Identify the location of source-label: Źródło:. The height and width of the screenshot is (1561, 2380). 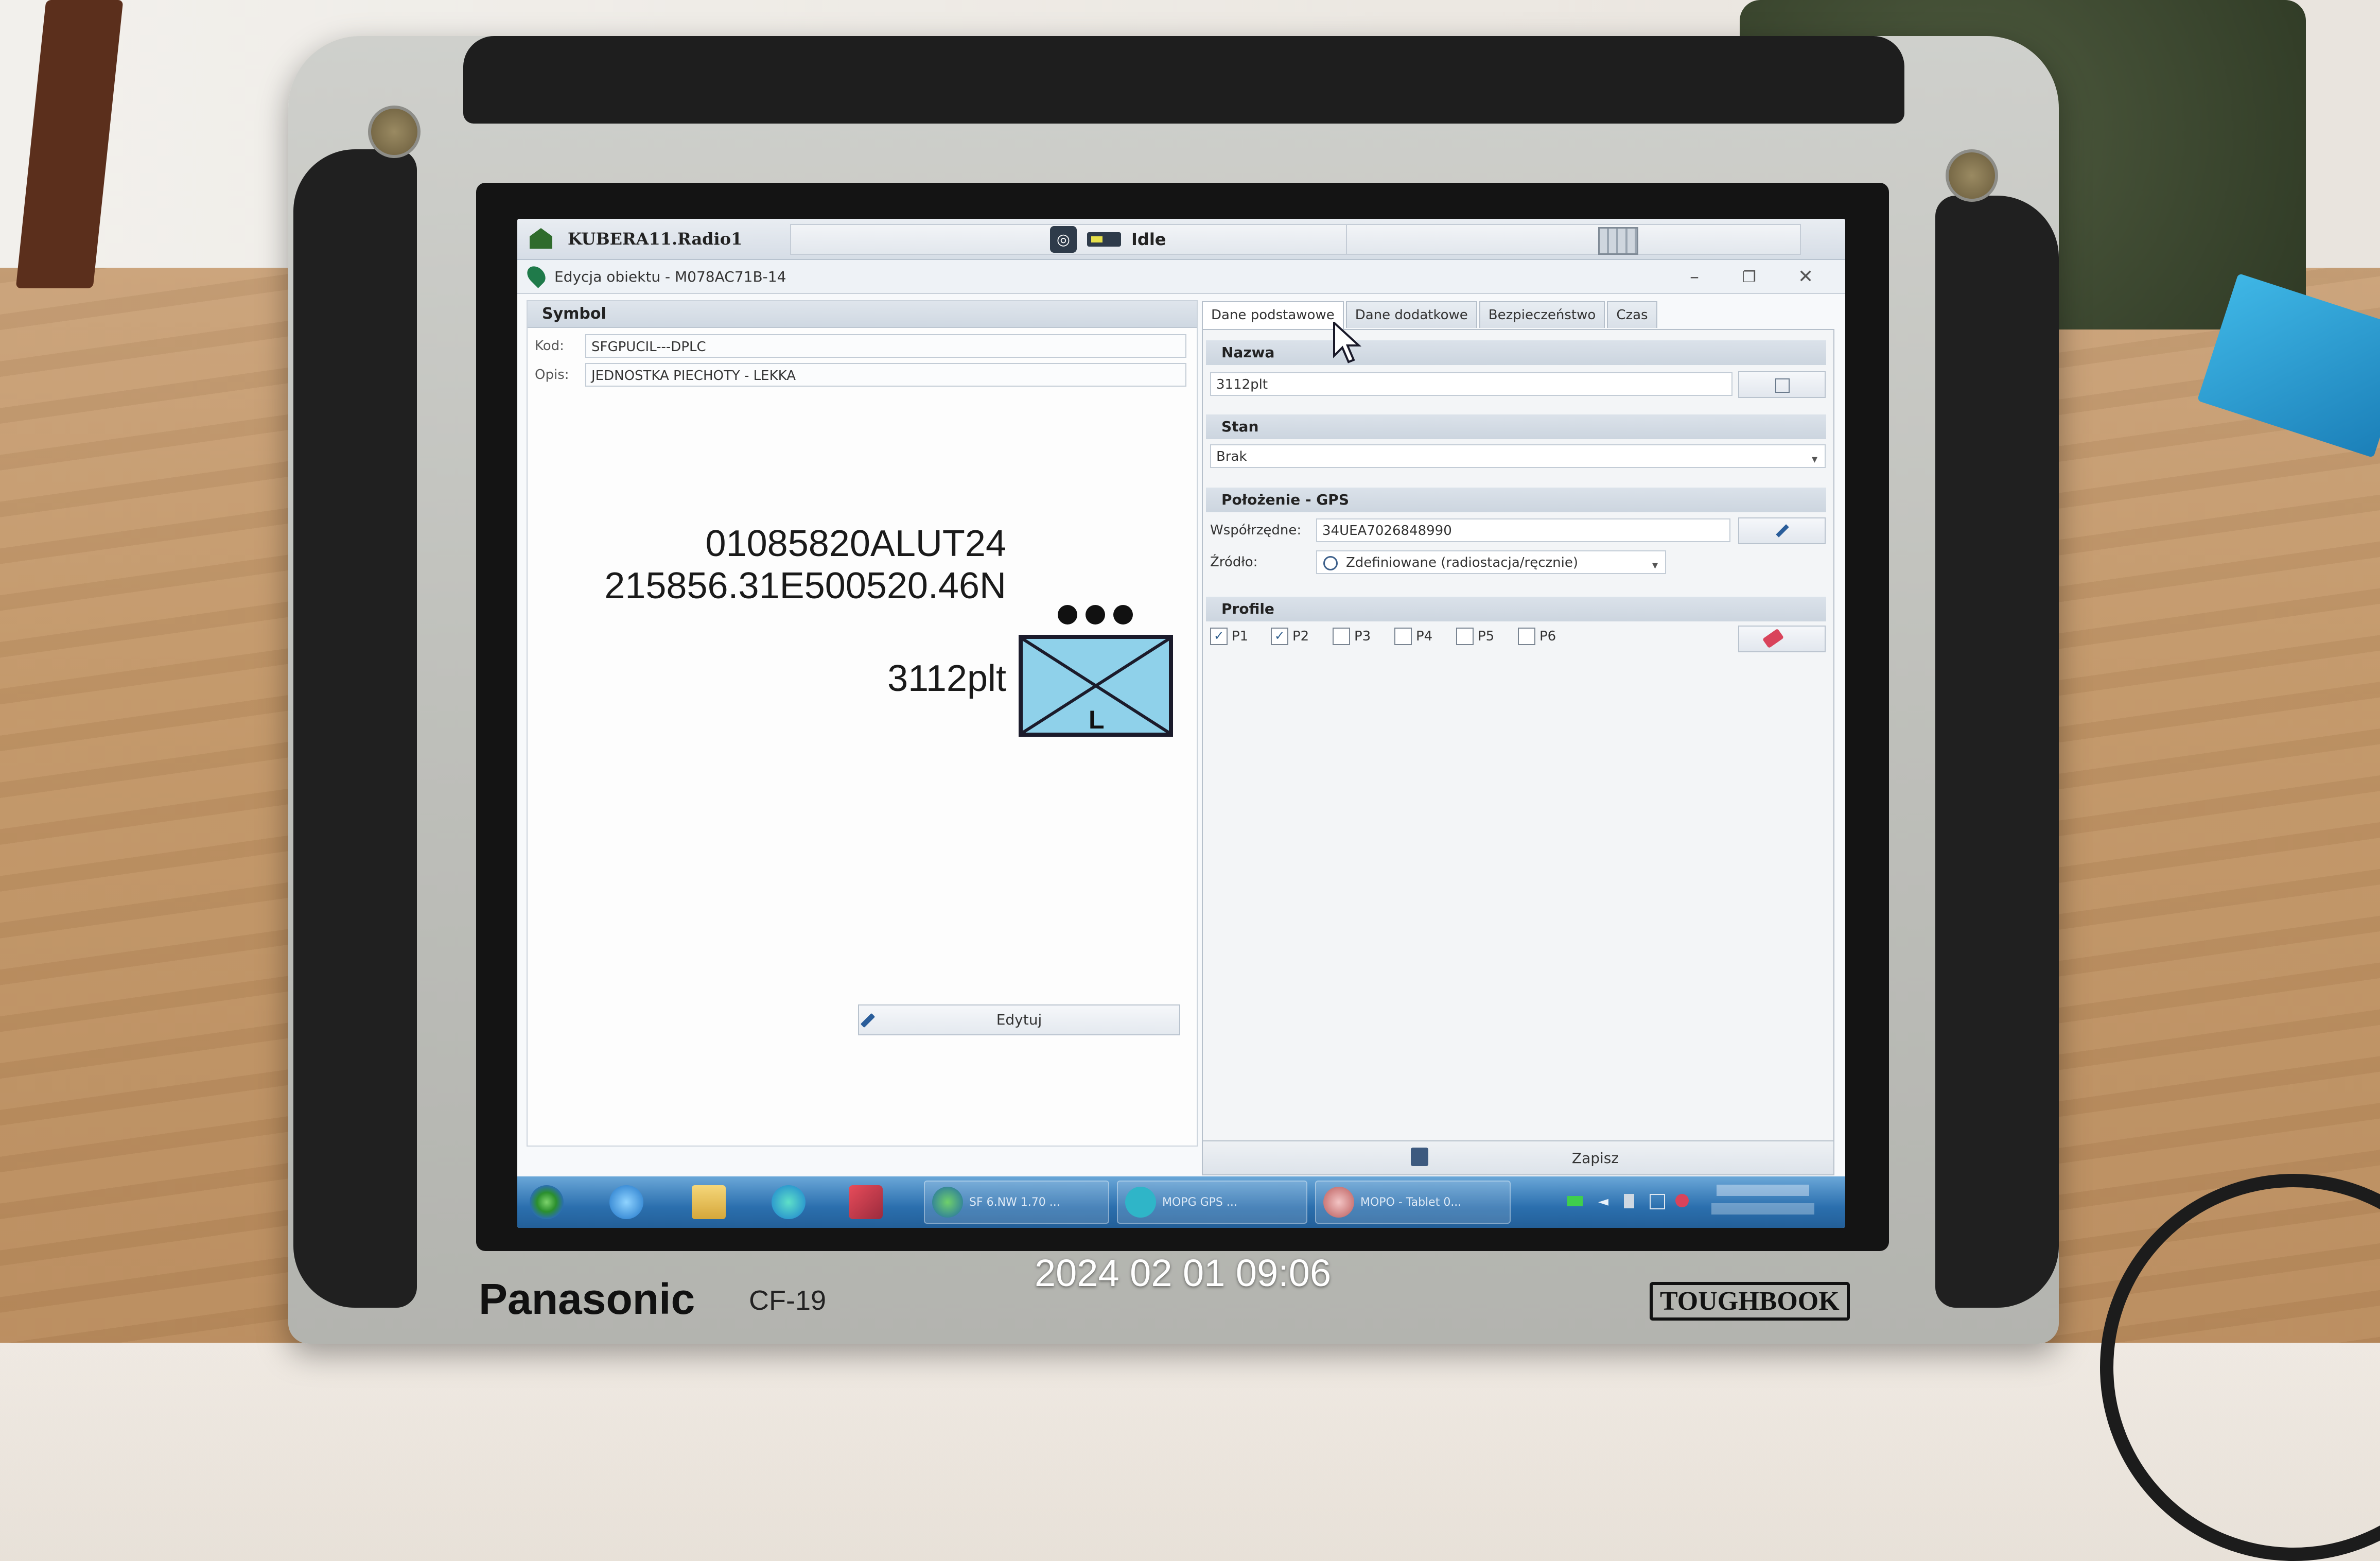
(1234, 562).